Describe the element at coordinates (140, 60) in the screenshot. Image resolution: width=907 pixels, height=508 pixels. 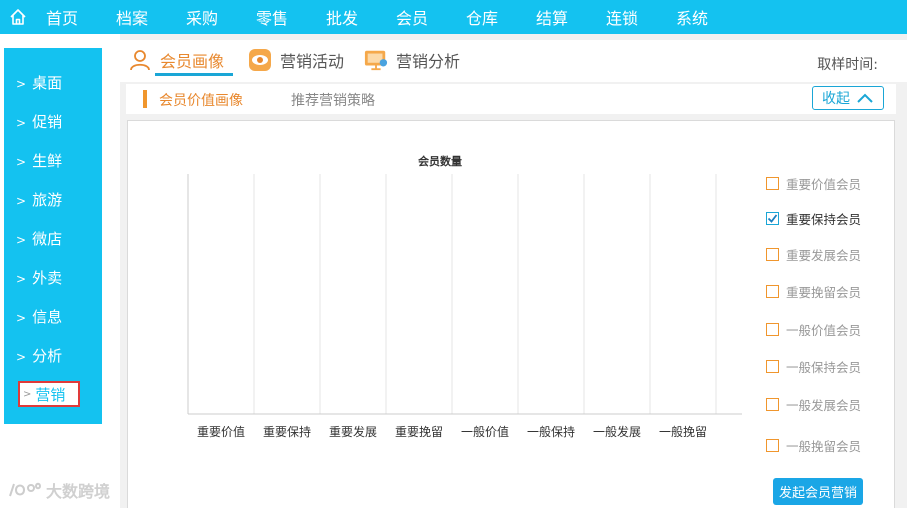
I see `person-icon` at that location.